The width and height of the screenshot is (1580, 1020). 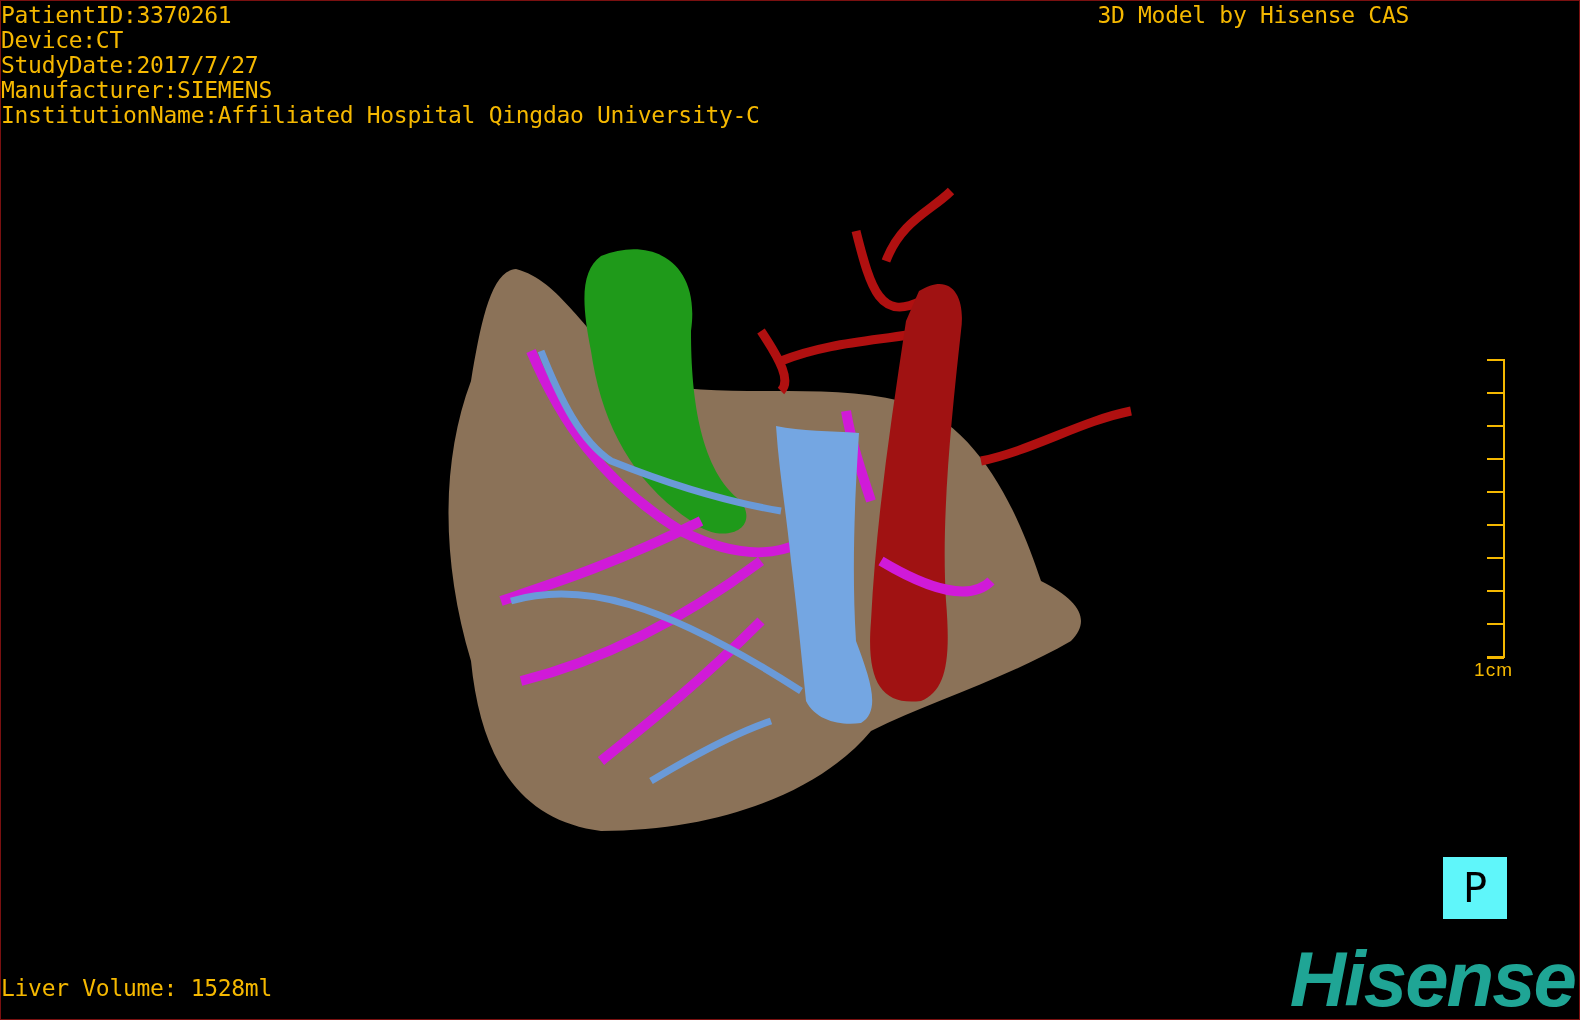 I want to click on orientation-marker: P, so click(x=1475, y=888).